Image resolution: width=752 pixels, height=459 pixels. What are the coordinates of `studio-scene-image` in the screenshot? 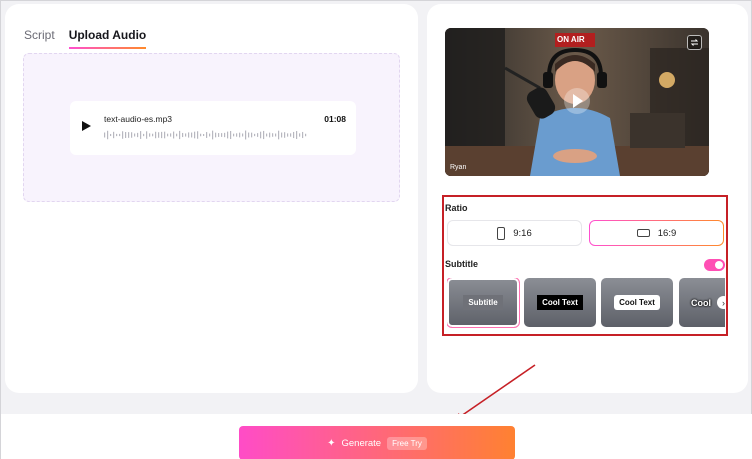 It's located at (577, 102).